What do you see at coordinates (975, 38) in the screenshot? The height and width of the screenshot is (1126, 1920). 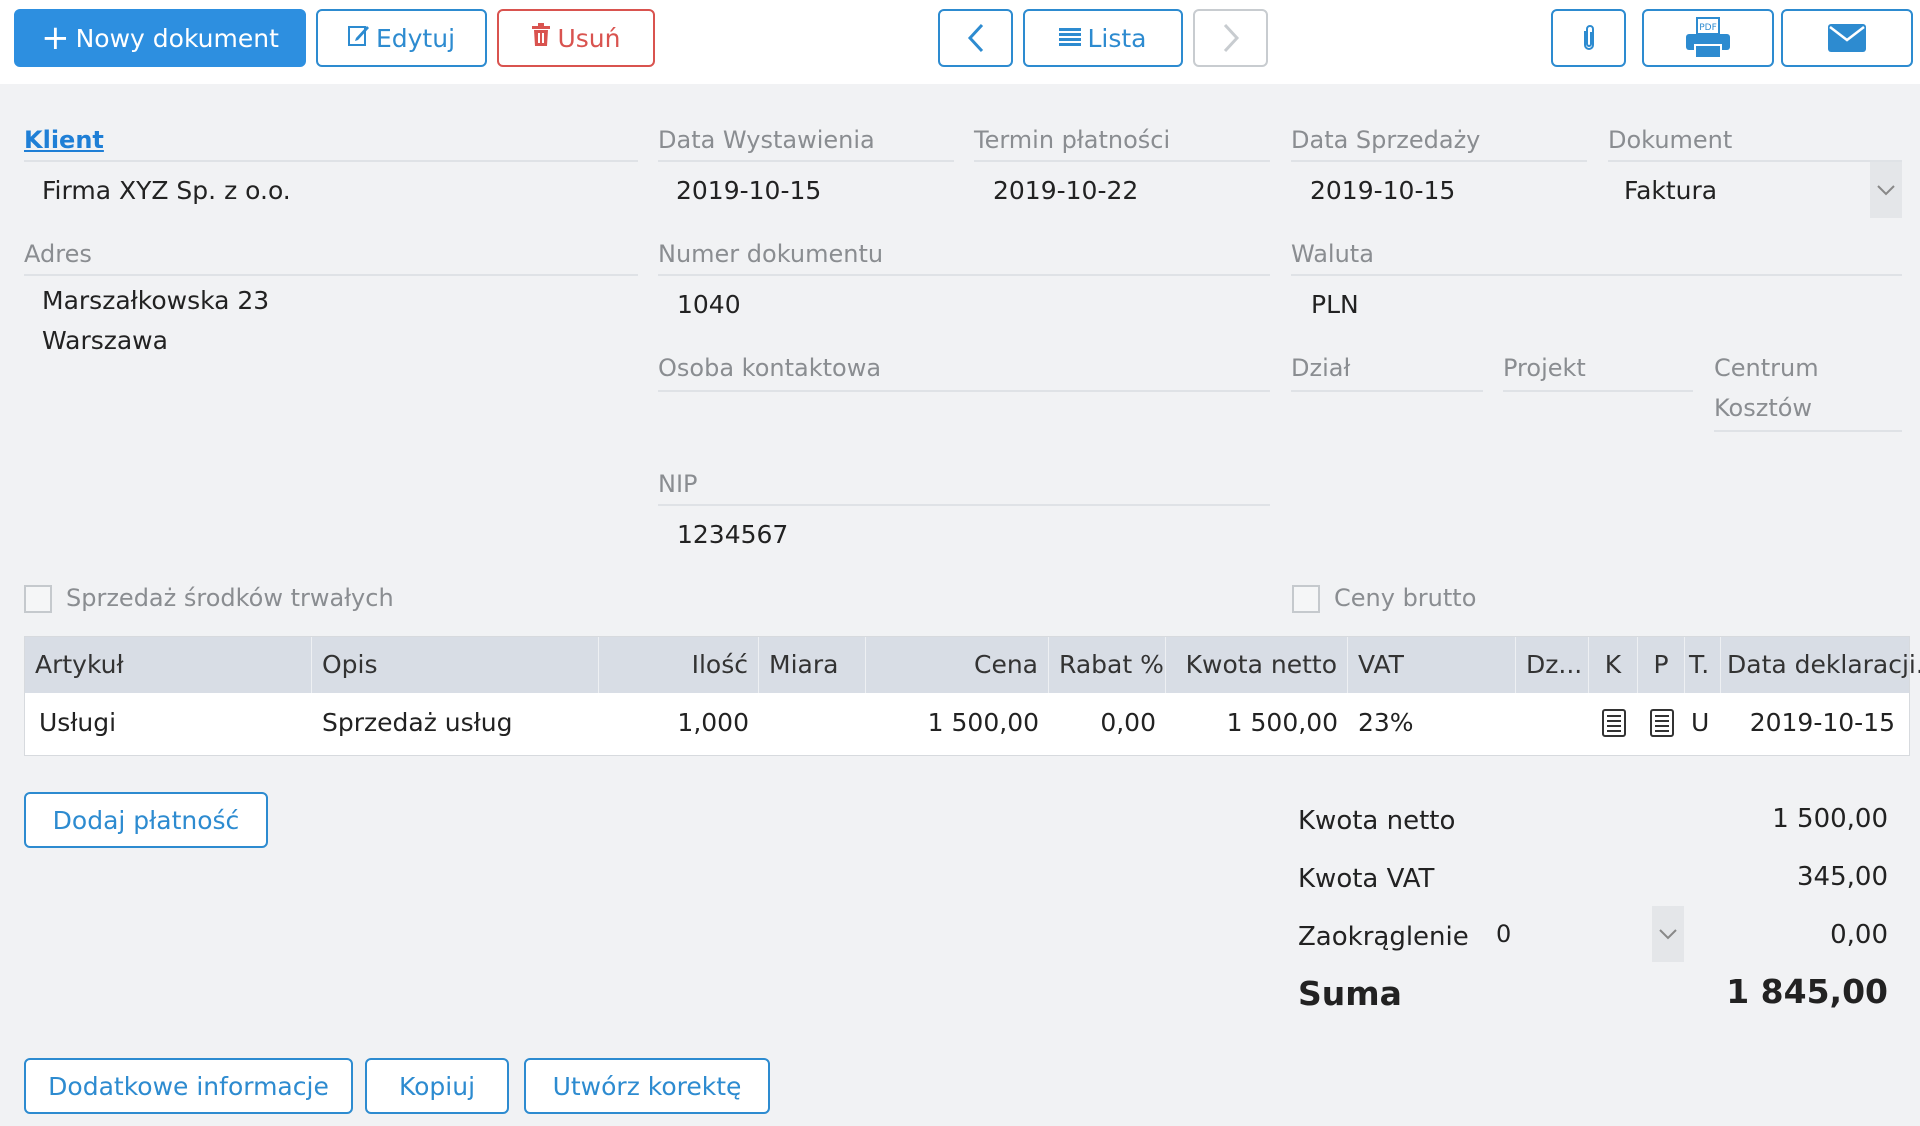 I see `previous-button` at bounding box center [975, 38].